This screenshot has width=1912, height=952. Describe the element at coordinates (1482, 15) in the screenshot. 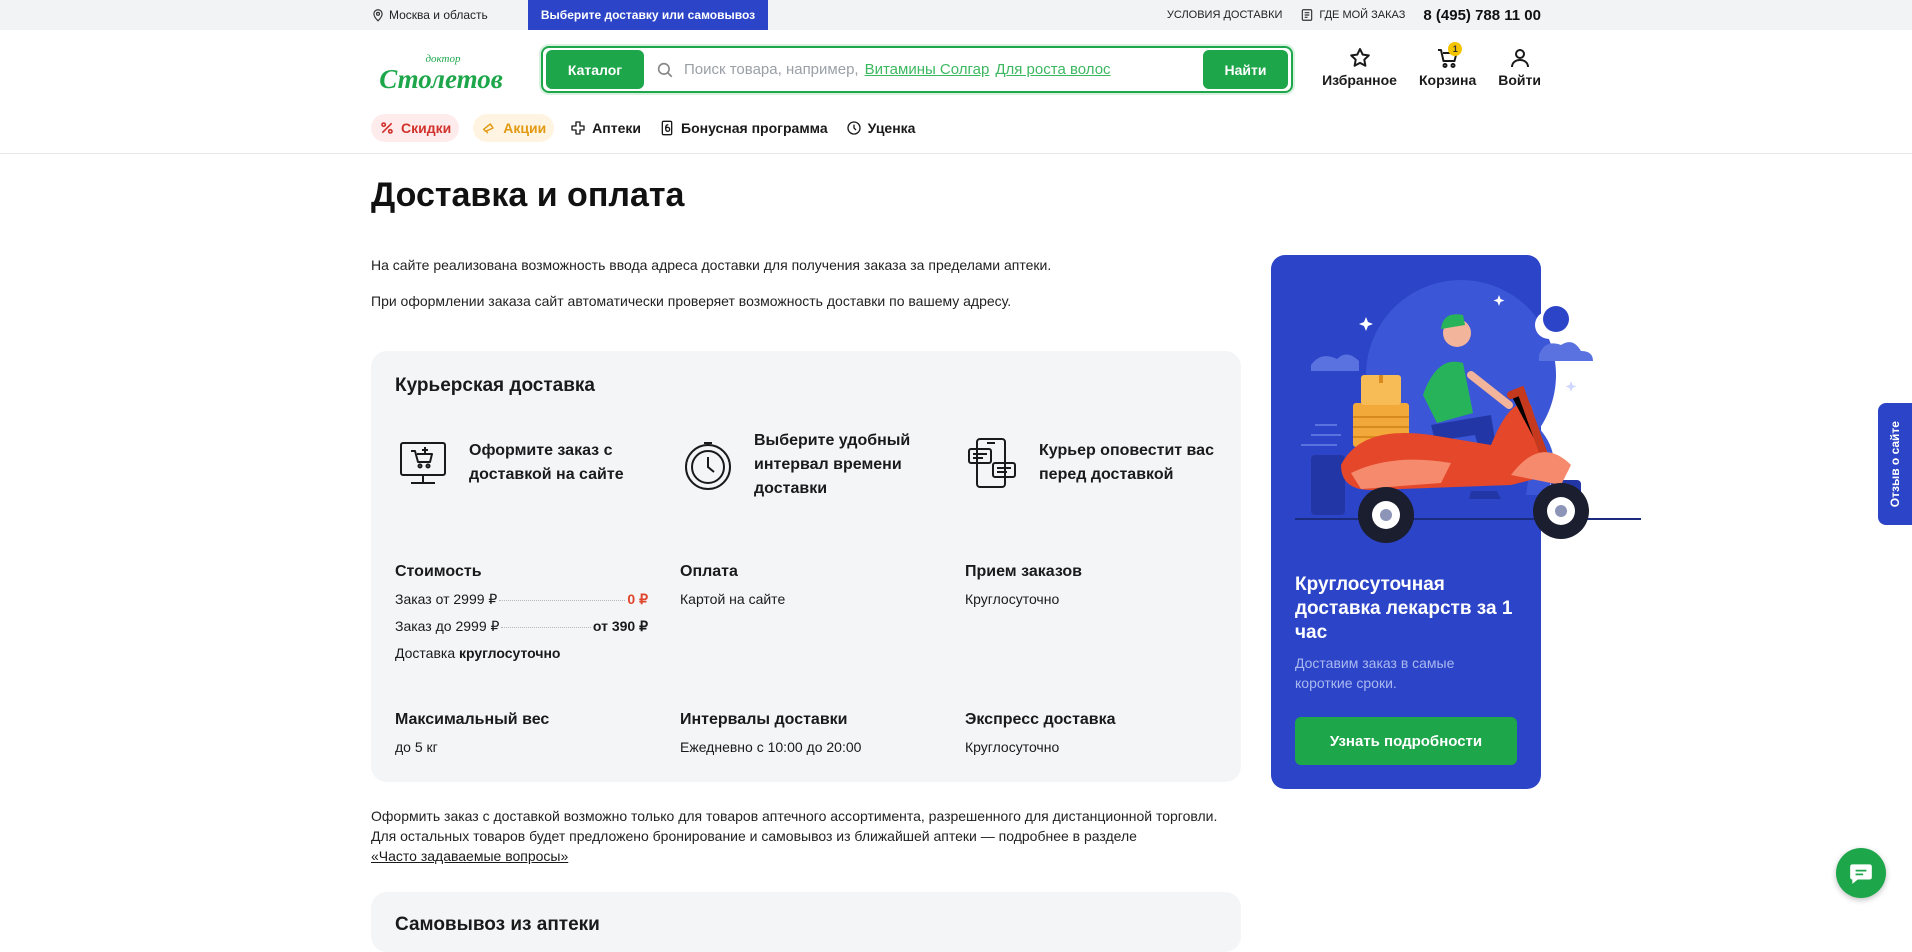

I see `phone-number: 8 (495) 788 11 00` at that location.